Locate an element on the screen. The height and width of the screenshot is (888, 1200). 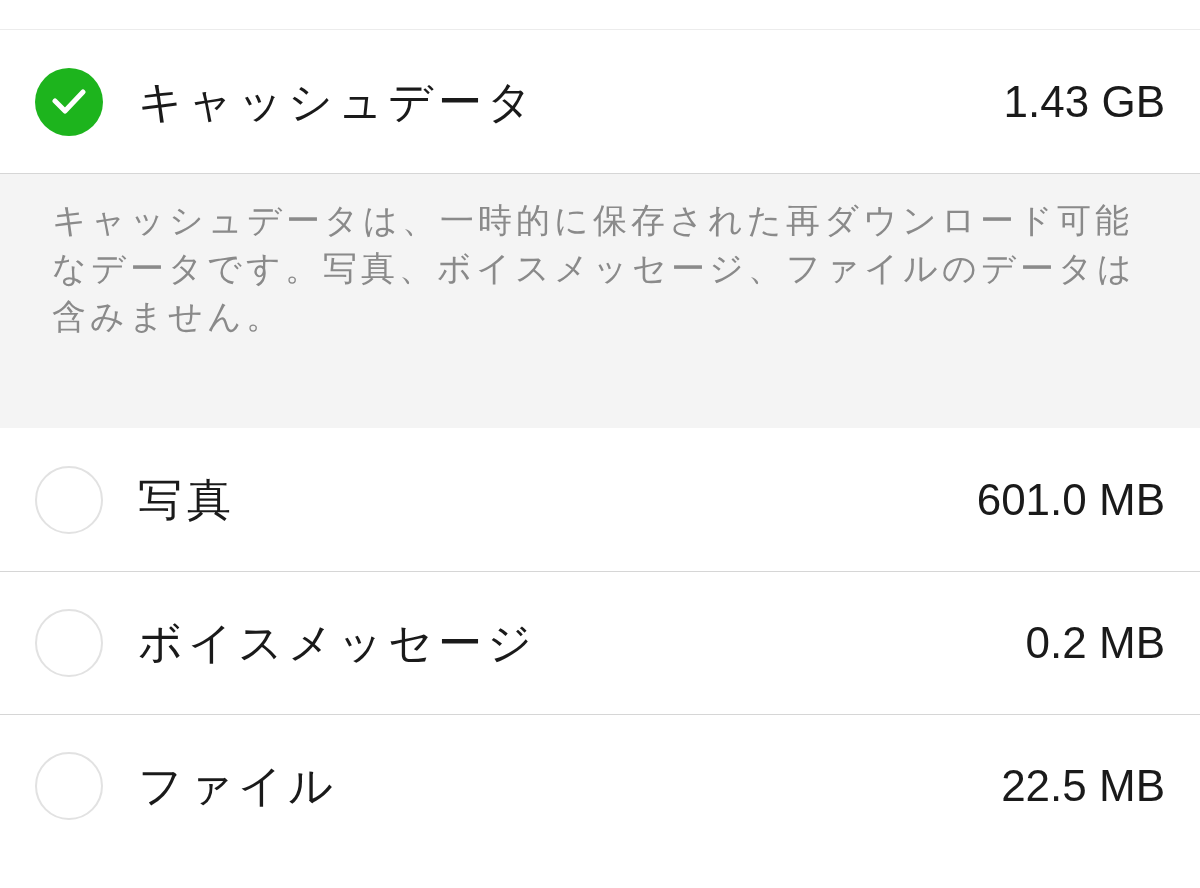
item-label: 写真 is located at coordinates (187, 499).